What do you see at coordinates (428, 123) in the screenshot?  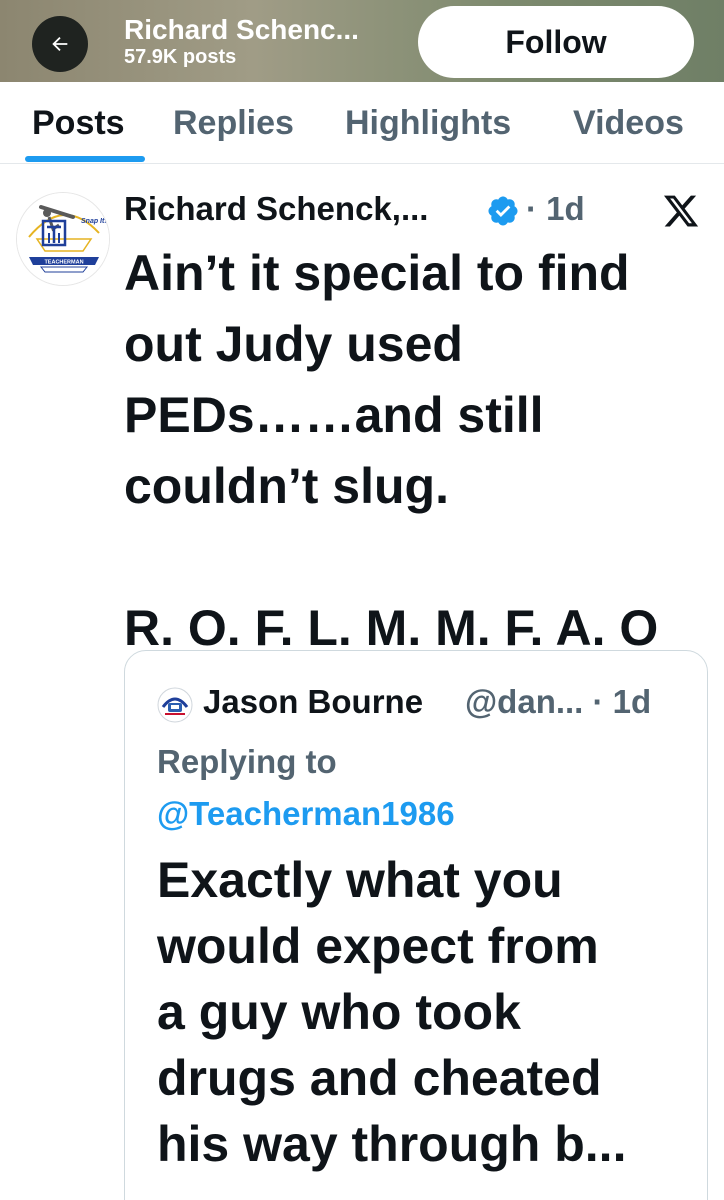 I see `tab-highlights: Highlights` at bounding box center [428, 123].